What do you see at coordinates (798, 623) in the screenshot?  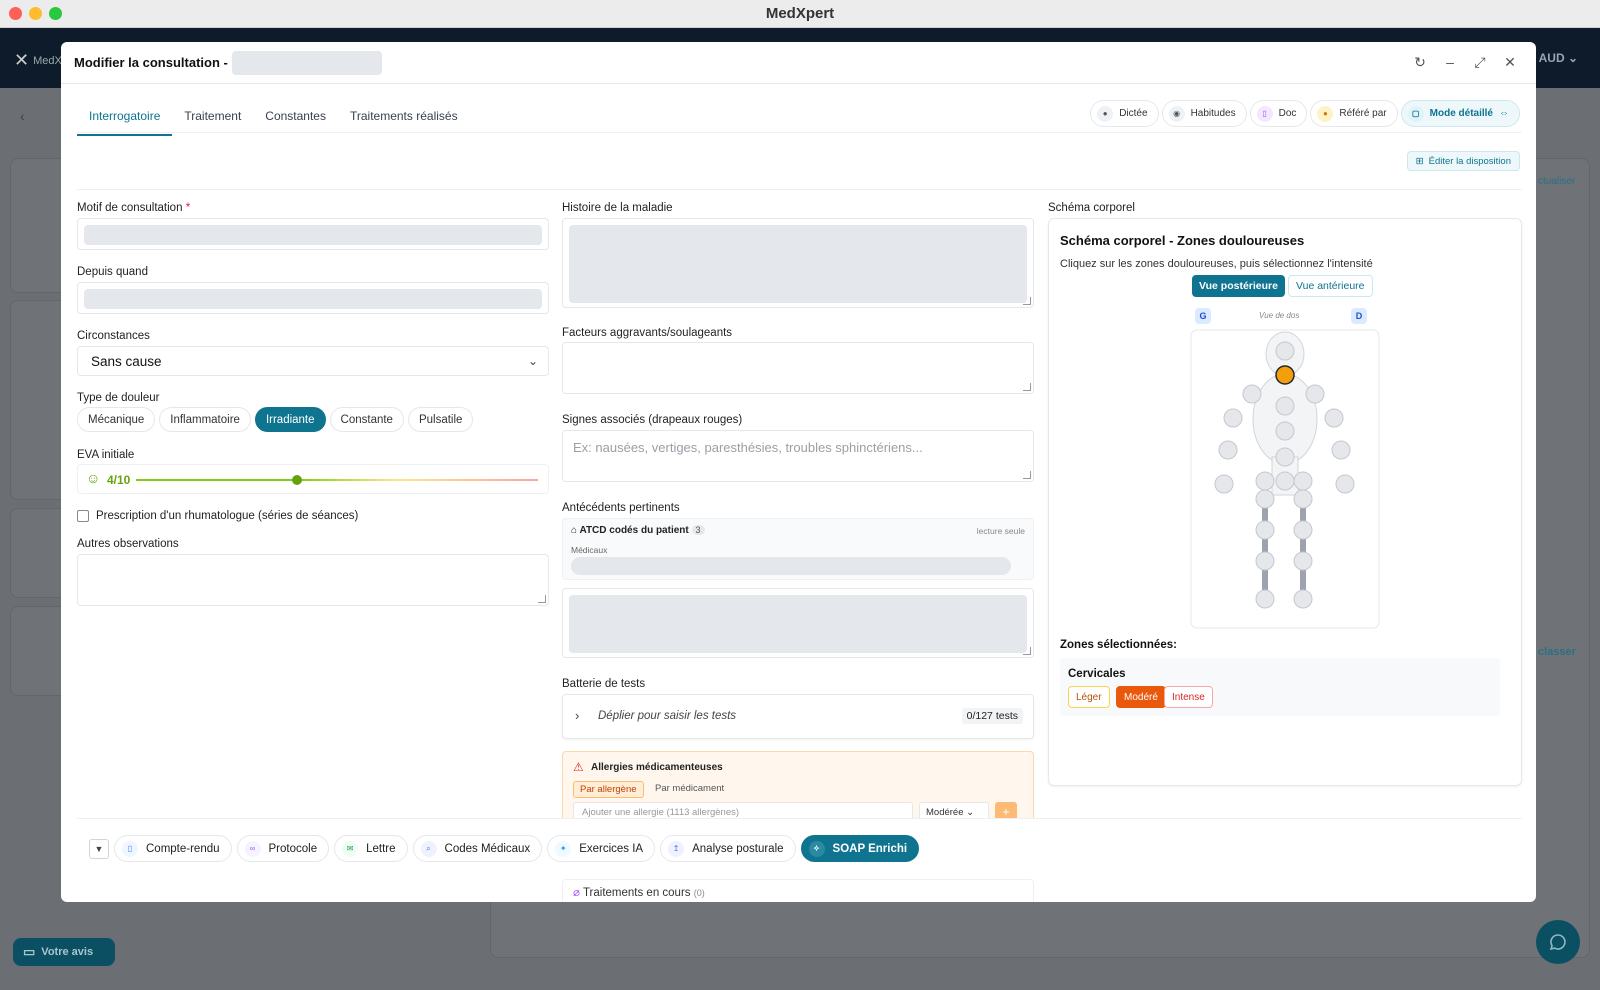 I see `antecedents-textarea` at bounding box center [798, 623].